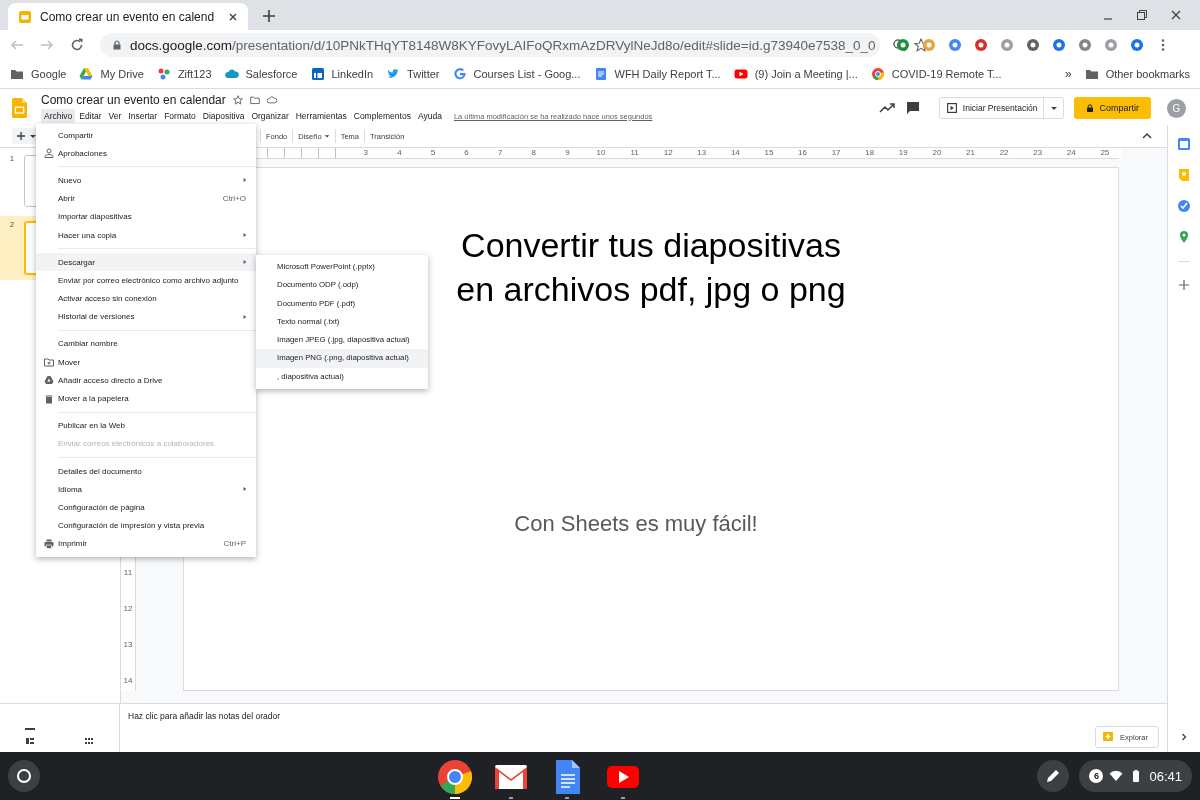 Image resolution: width=1200 pixels, height=800 pixels. I want to click on menu-item: Formato, so click(180, 116).